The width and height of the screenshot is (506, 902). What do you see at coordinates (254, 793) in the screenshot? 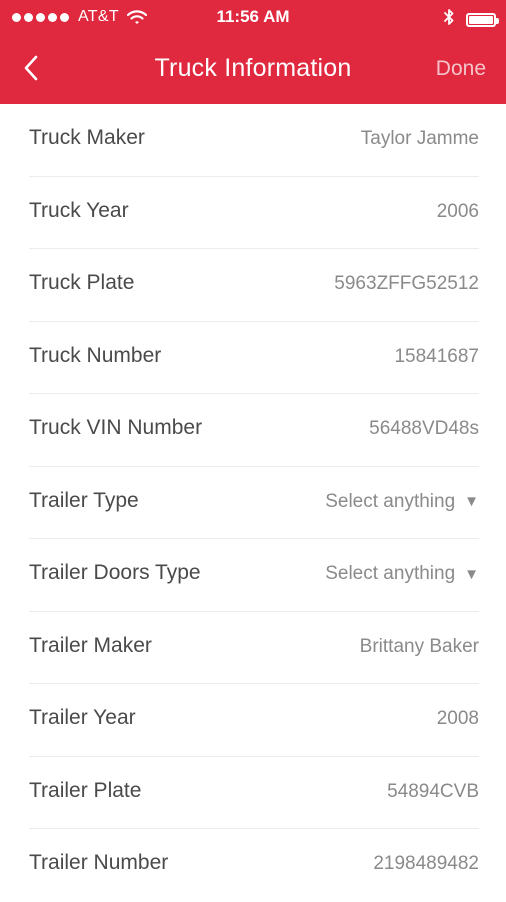
I see `list-row: Trailer Plate 54894CVB` at bounding box center [254, 793].